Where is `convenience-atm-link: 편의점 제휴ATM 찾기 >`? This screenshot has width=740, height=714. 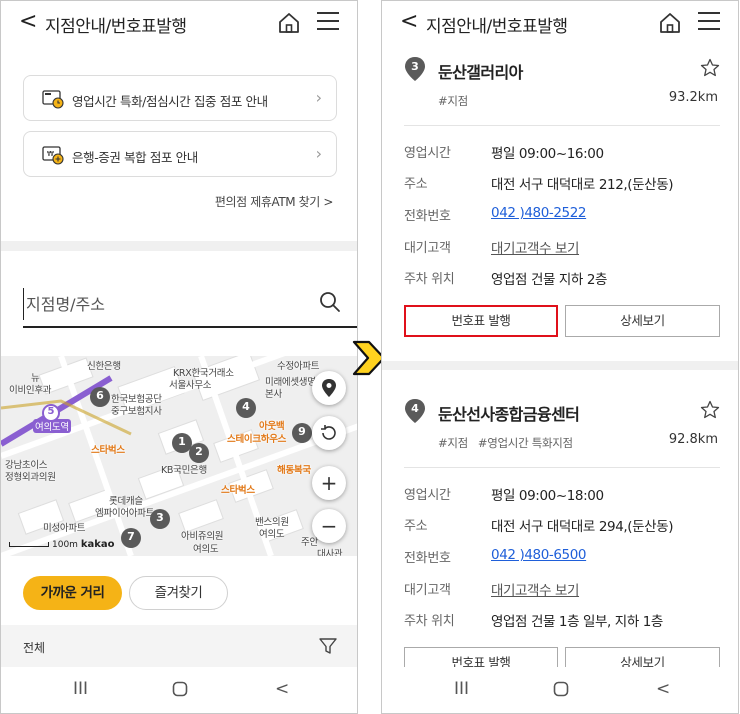
convenience-atm-link: 편의점 제휴ATM 찾기 > is located at coordinates (274, 201).